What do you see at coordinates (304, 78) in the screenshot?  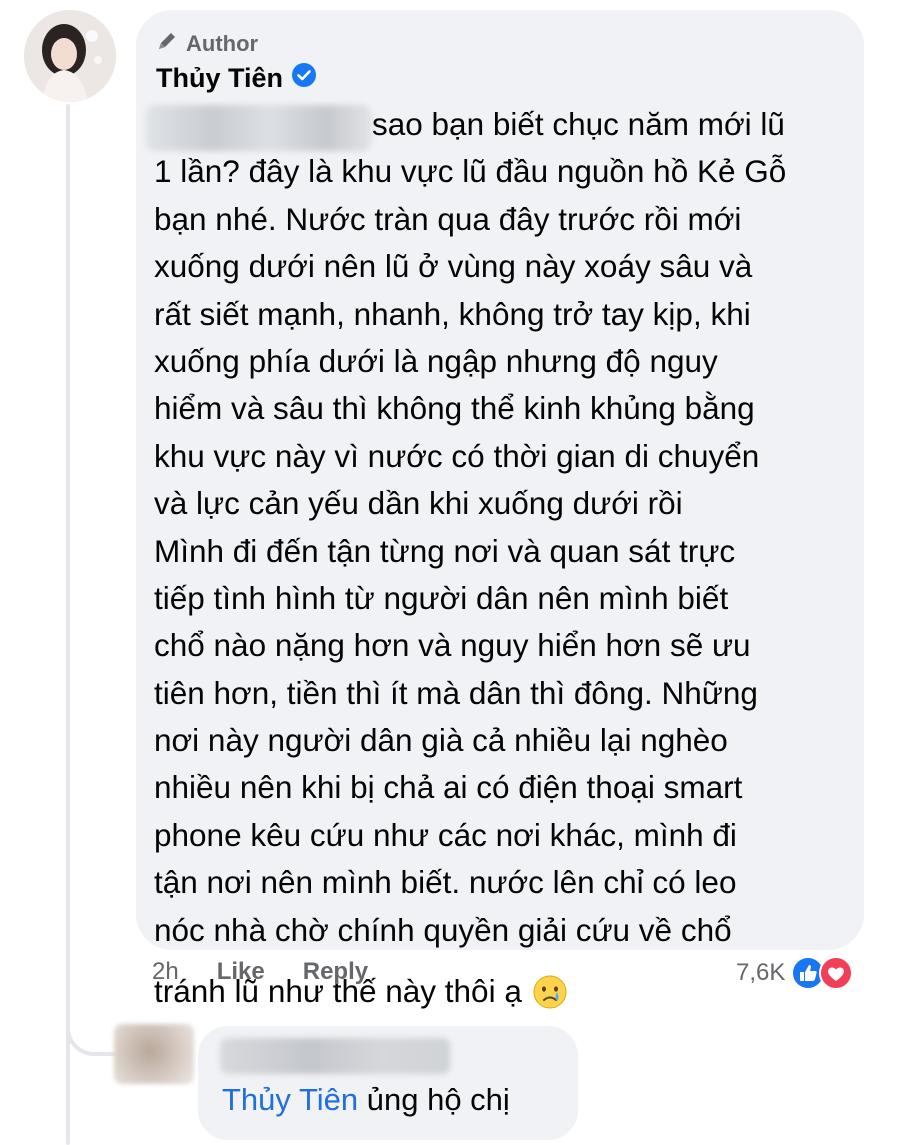 I see `verified-check-icon` at bounding box center [304, 78].